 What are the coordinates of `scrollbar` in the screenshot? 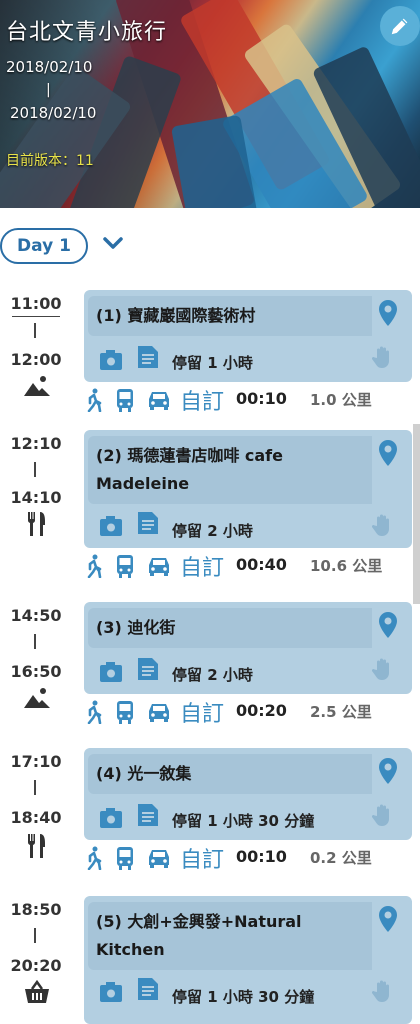 It's located at (416, 514).